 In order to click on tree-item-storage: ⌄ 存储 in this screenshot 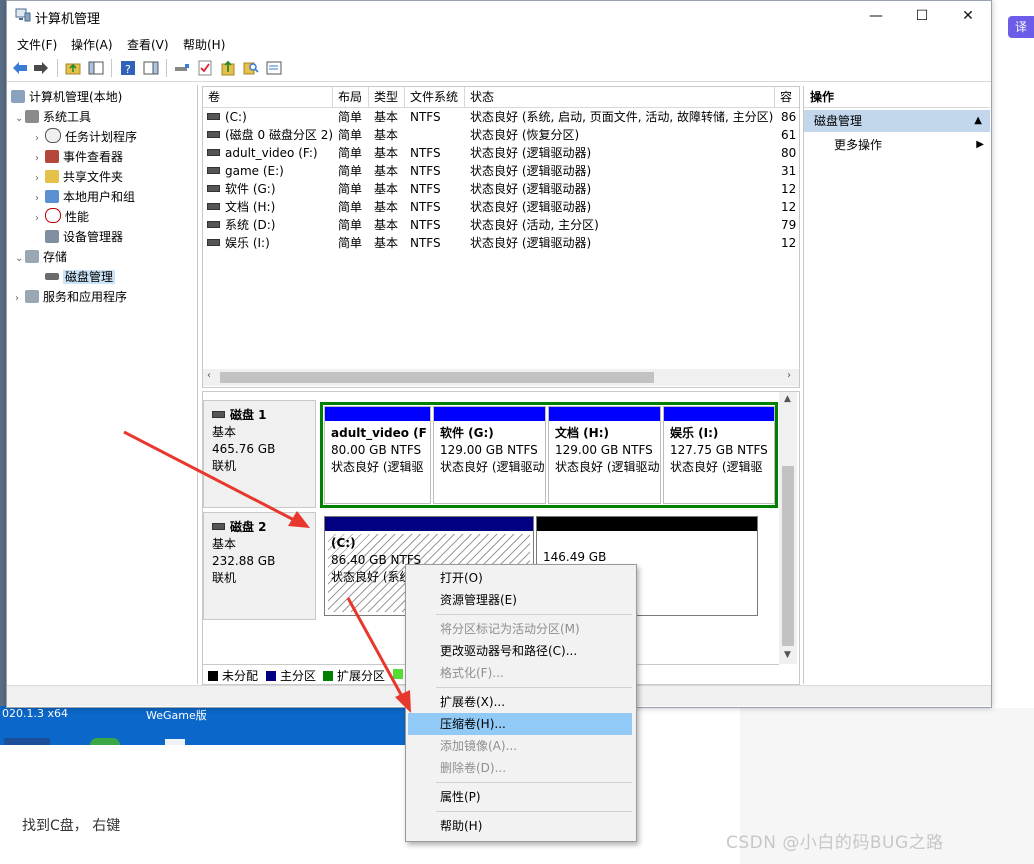, I will do `click(41, 257)`.